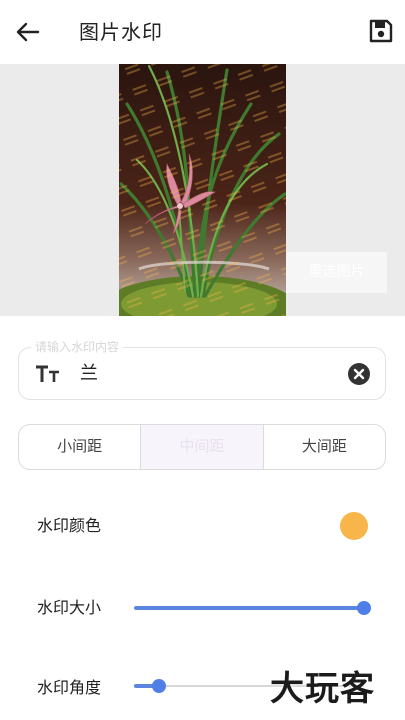 Image resolution: width=405 pixels, height=720 pixels. I want to click on watermark-size-label: 水印大小, so click(69, 607).